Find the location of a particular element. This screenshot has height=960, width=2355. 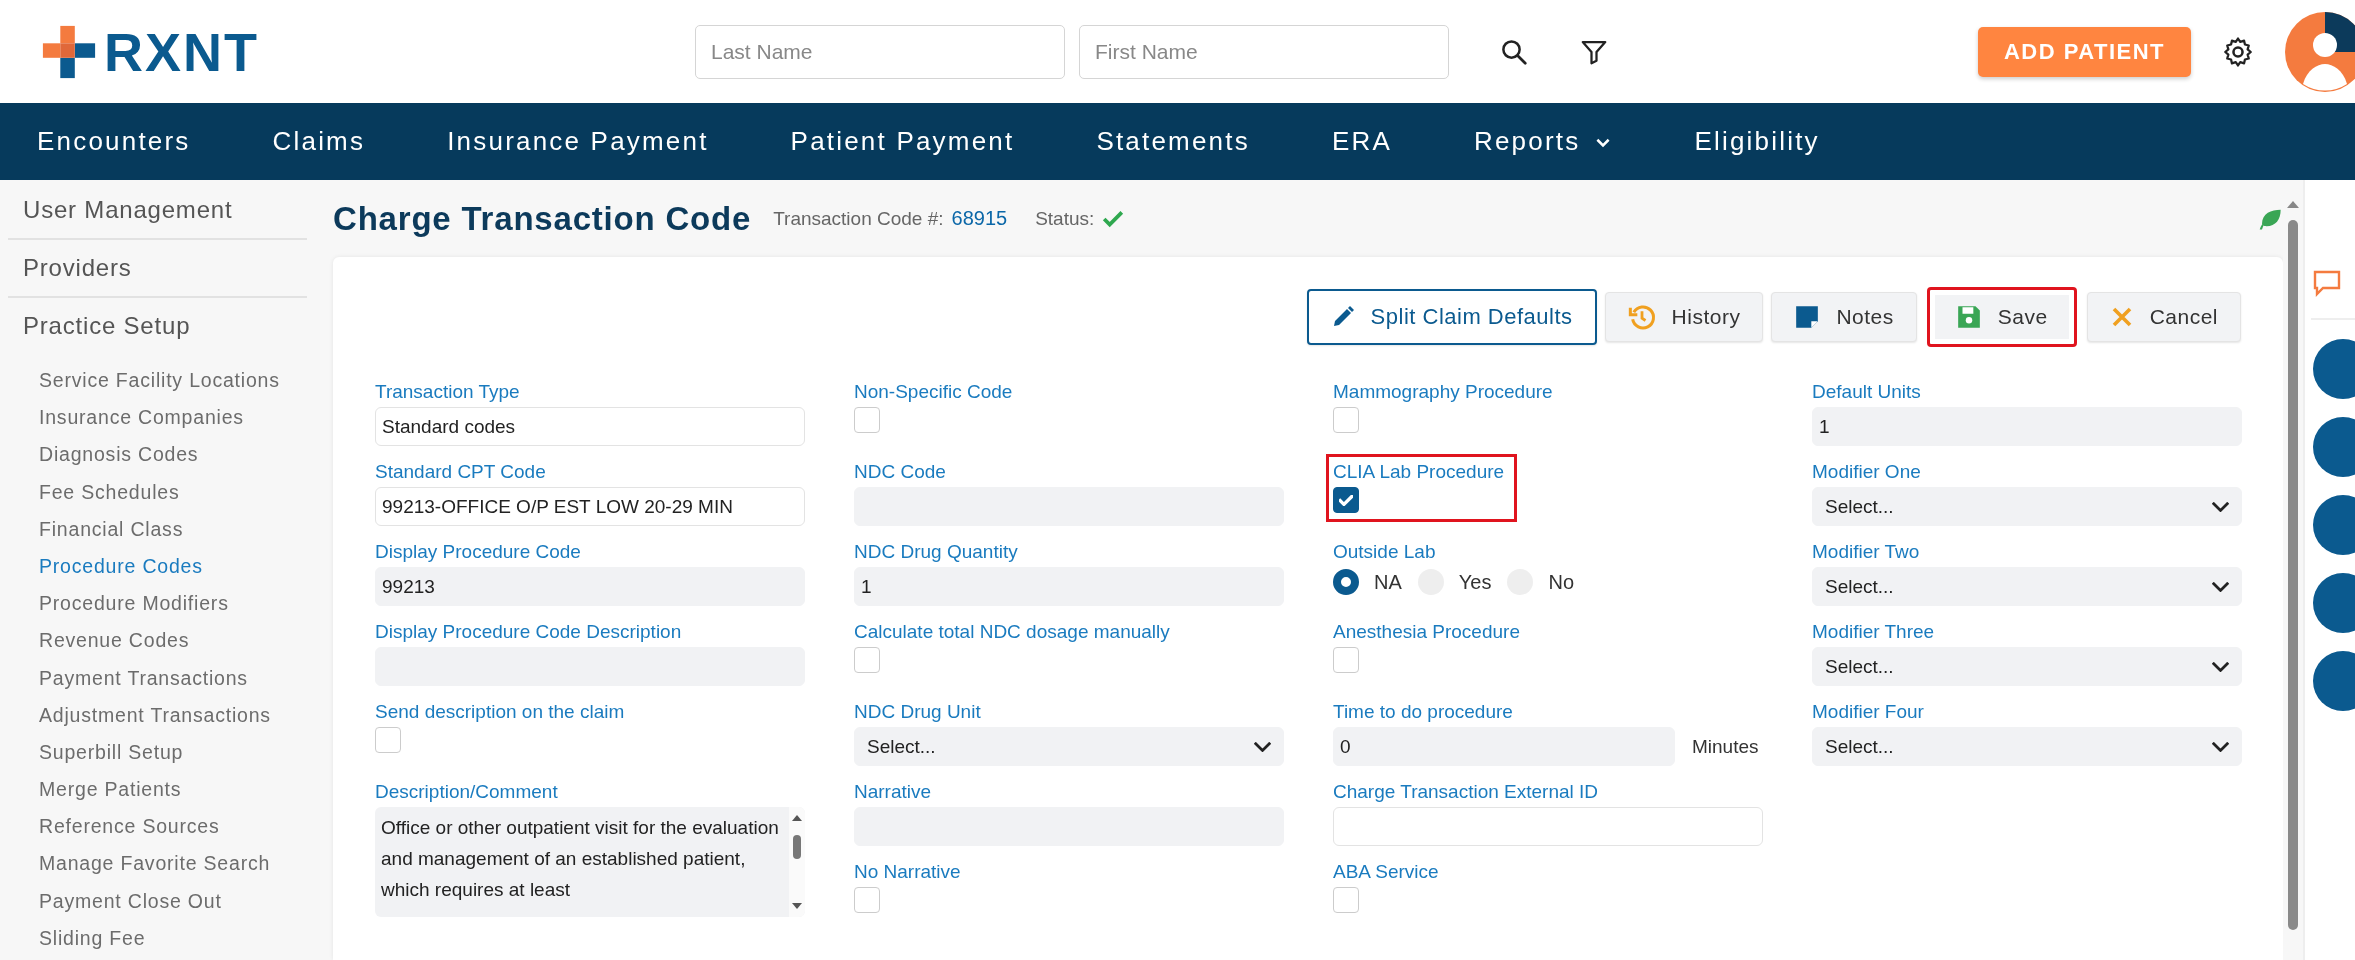

field-label: NDC Drug Unit is located at coordinates (917, 712).